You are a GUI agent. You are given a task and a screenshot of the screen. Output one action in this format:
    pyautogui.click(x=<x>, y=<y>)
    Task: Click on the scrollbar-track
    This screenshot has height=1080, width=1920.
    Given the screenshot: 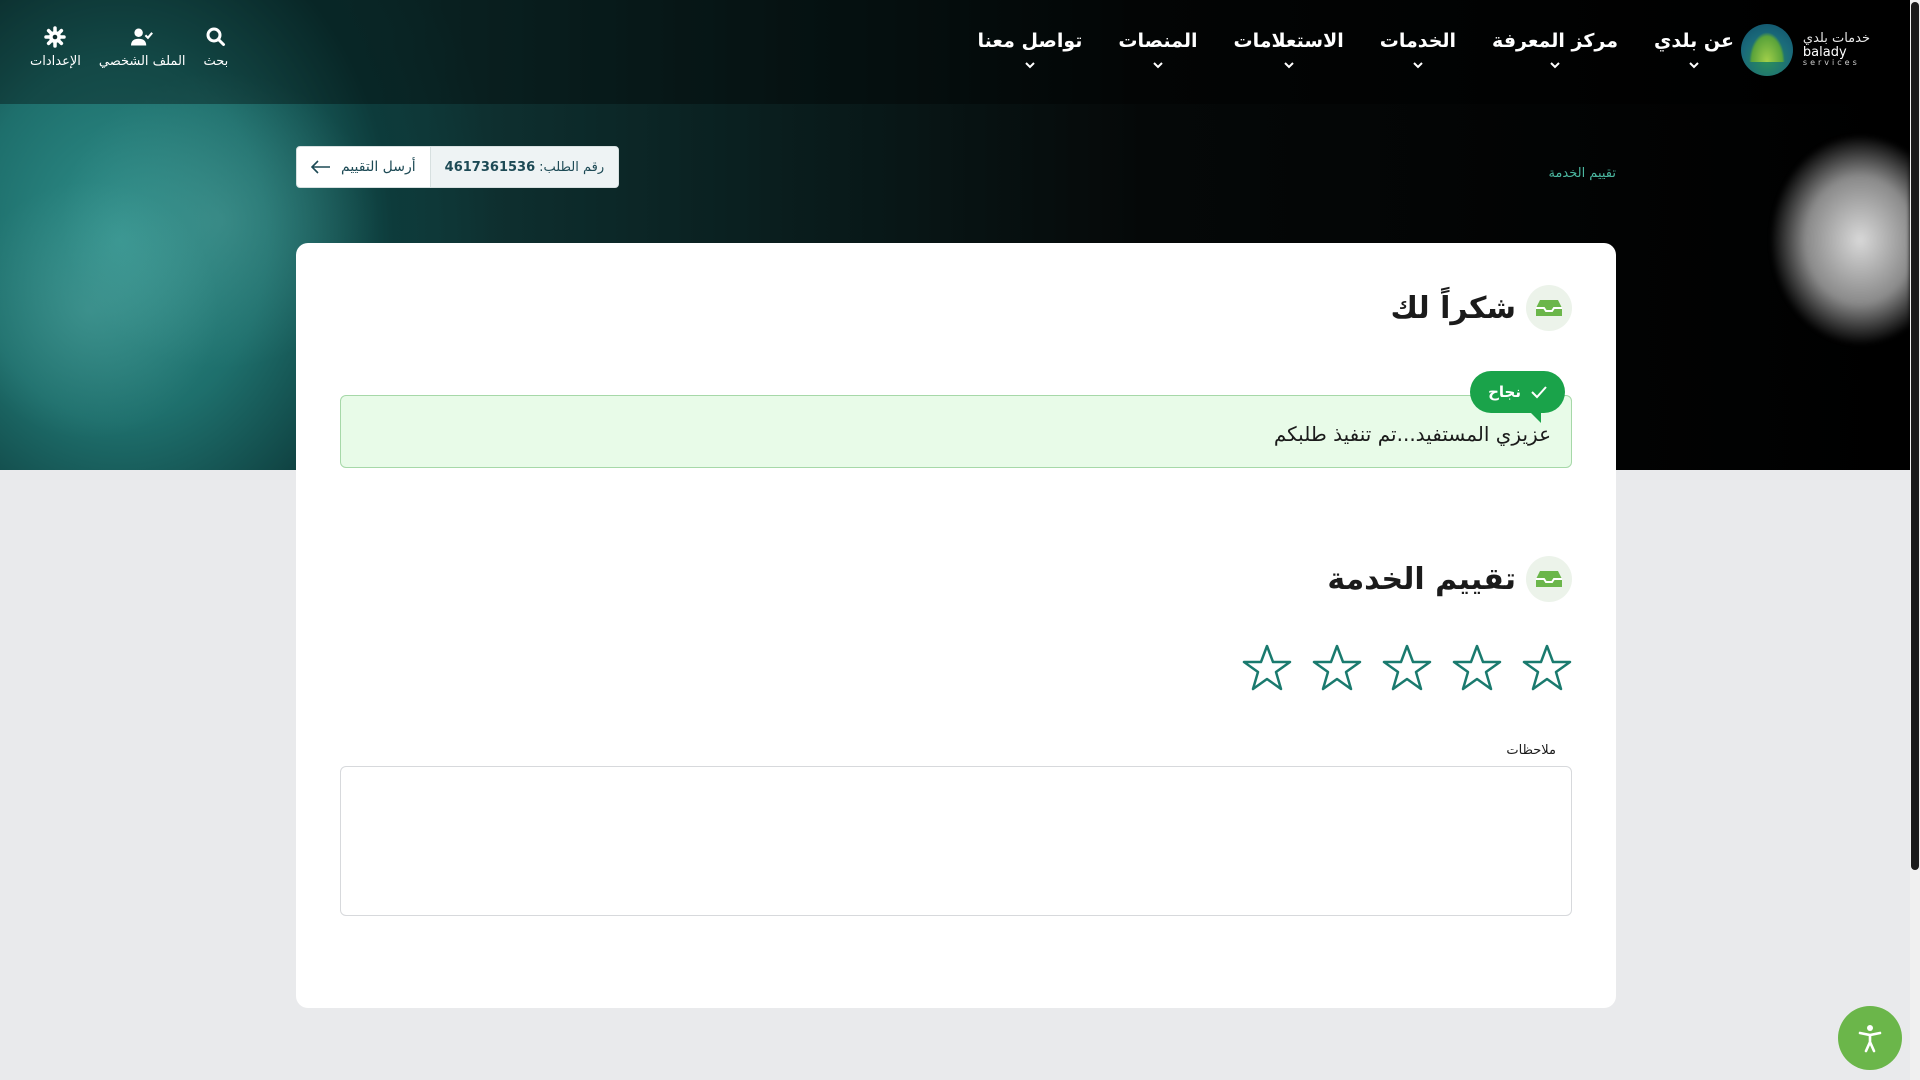 What is the action you would take?
    pyautogui.click(x=1915, y=540)
    